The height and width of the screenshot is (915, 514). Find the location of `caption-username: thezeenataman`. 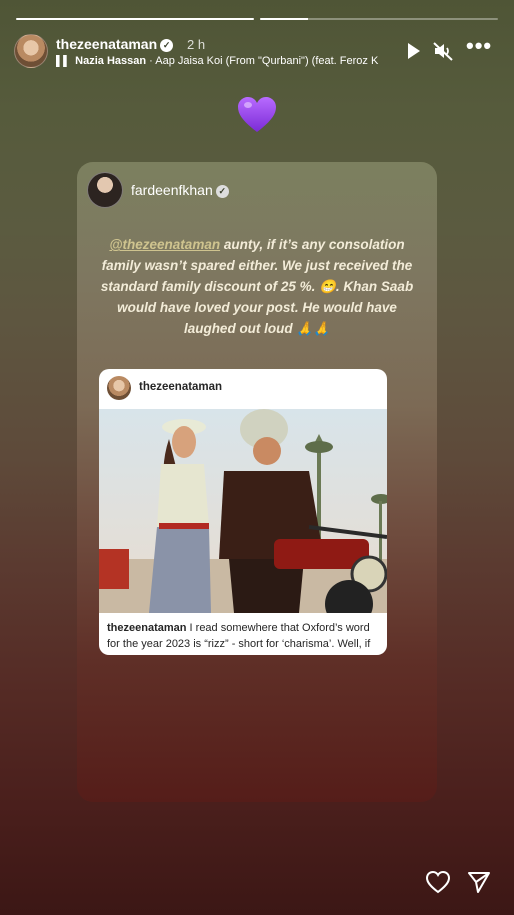

caption-username: thezeenataman is located at coordinates (146, 628).